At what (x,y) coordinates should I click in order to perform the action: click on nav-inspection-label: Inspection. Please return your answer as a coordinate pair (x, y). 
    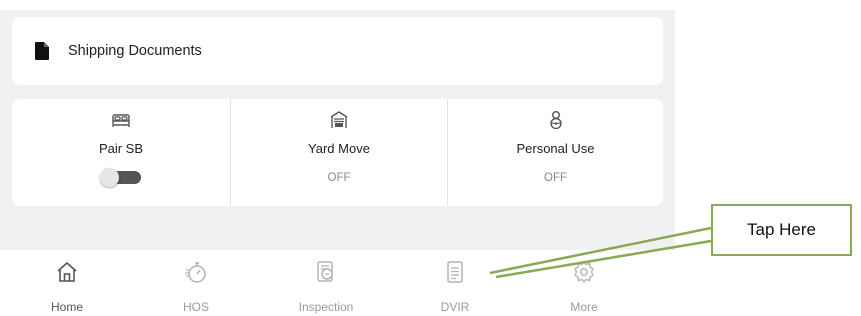
    Looking at the image, I should click on (326, 307).